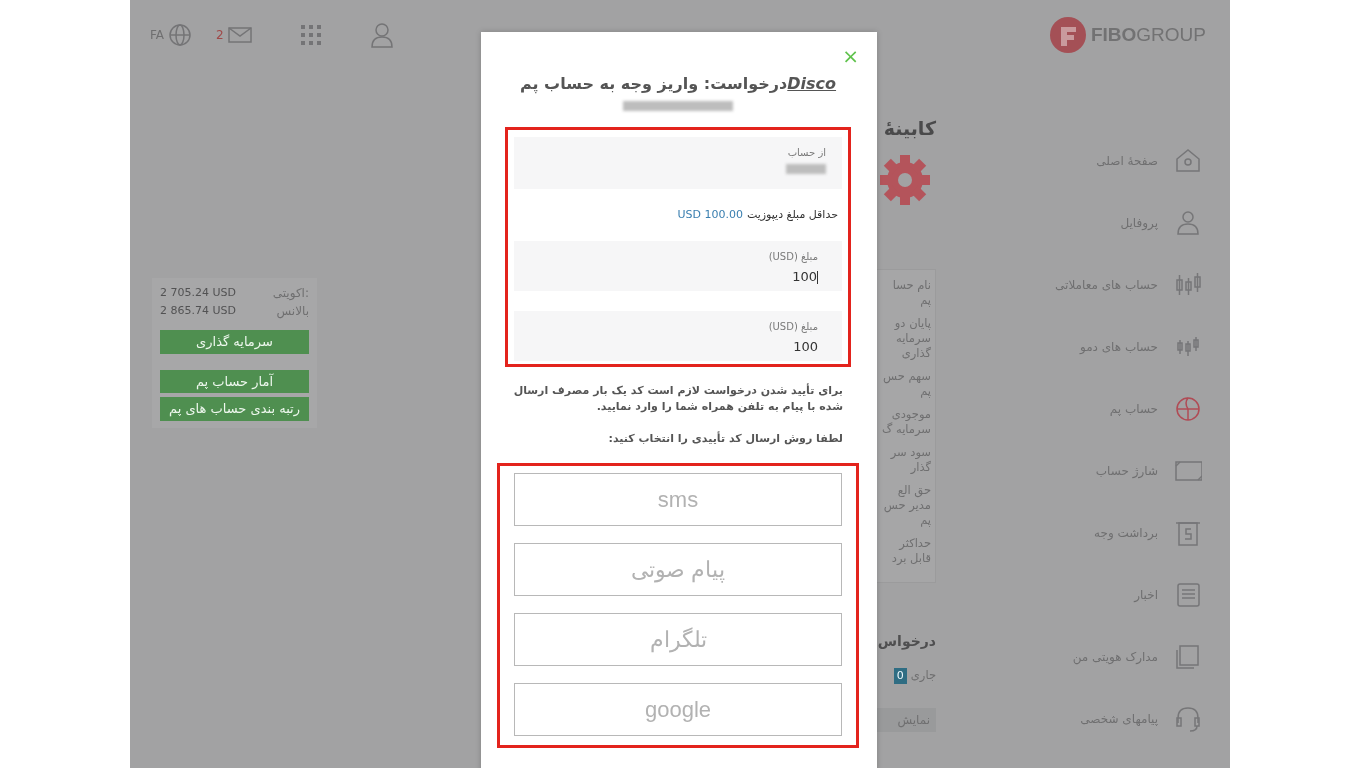  Describe the element at coordinates (180, 35) in the screenshot. I see `globe-icon` at that location.